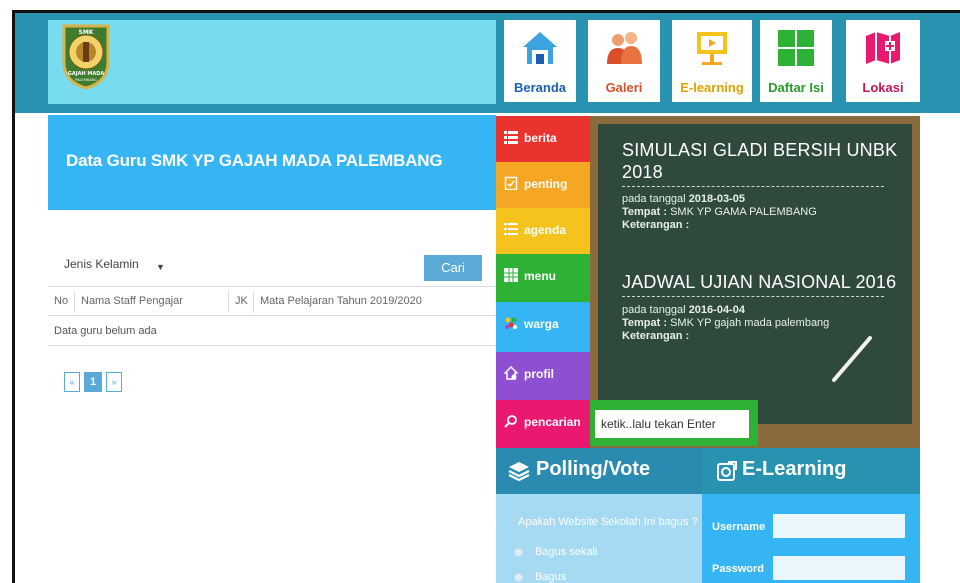 The width and height of the screenshot is (960, 583). What do you see at coordinates (940, 348) in the screenshot?
I see `page-right-margin` at bounding box center [940, 348].